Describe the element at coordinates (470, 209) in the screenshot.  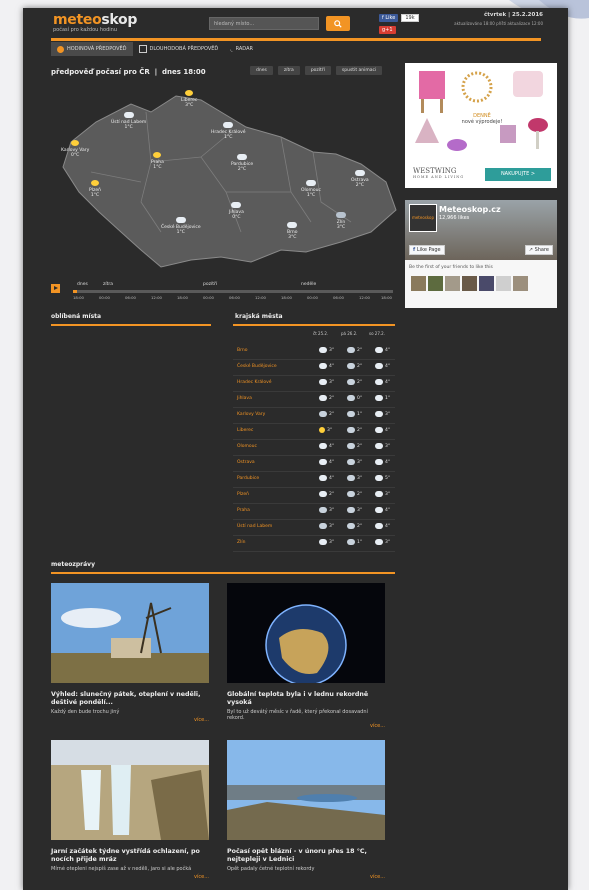
I see `fb-page-name: Meteoskop.cz` at that location.